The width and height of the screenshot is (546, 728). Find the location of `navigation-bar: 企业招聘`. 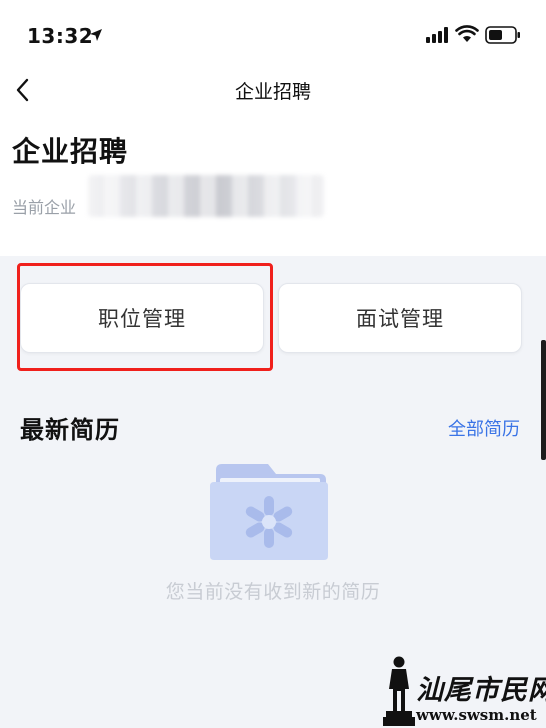

navigation-bar: 企业招聘 is located at coordinates (273, 90).